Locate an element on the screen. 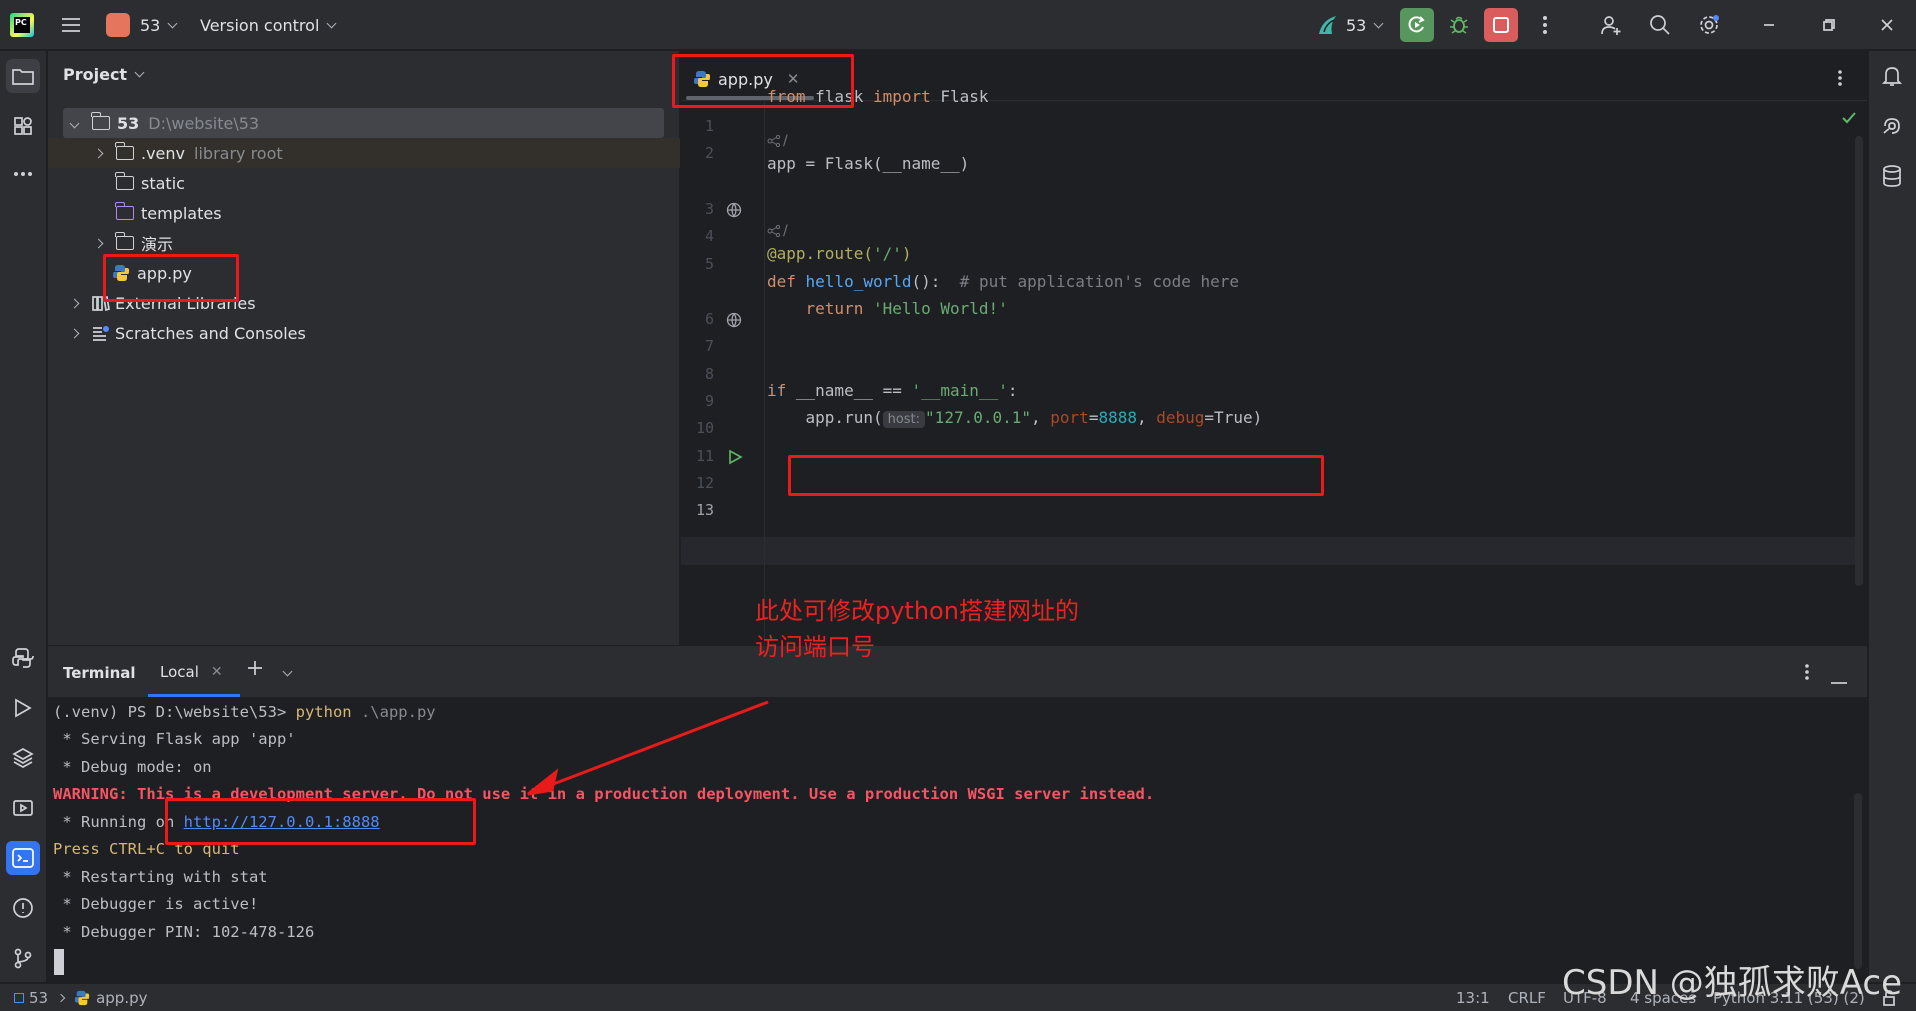 This screenshot has height=1011, width=1916. terminal-tab-local: Local ✕ is located at coordinates (194, 672).